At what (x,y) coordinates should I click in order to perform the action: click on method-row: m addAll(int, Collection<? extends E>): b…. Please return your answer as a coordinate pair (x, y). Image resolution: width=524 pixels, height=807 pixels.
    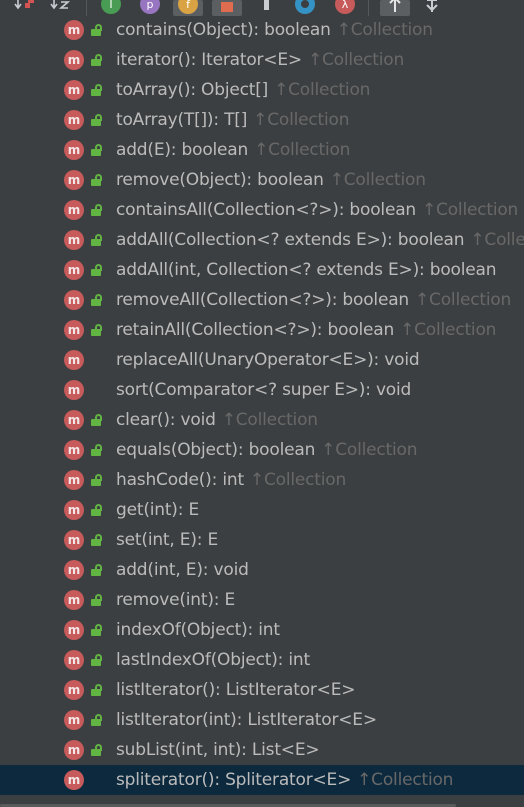
    Looking at the image, I should click on (262, 270).